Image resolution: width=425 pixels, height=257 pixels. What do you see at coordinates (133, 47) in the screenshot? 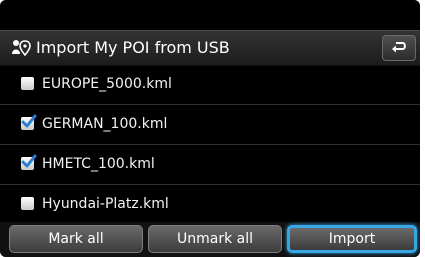
I see `page-title: Import My POI from USB` at bounding box center [133, 47].